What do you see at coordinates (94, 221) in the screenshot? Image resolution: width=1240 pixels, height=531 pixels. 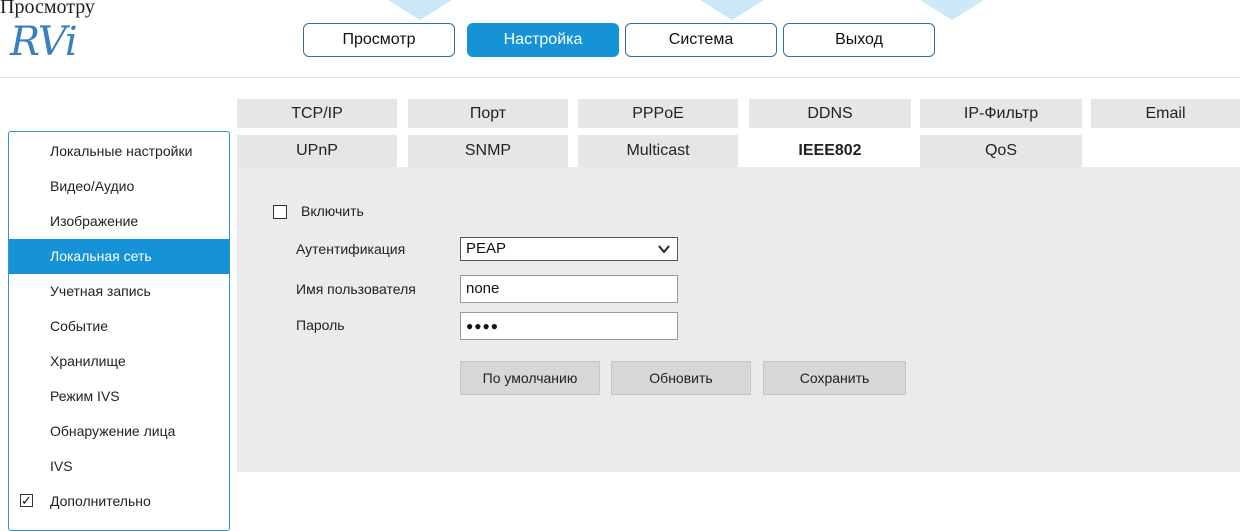 I see `sidebar-item-label: Изображение` at bounding box center [94, 221].